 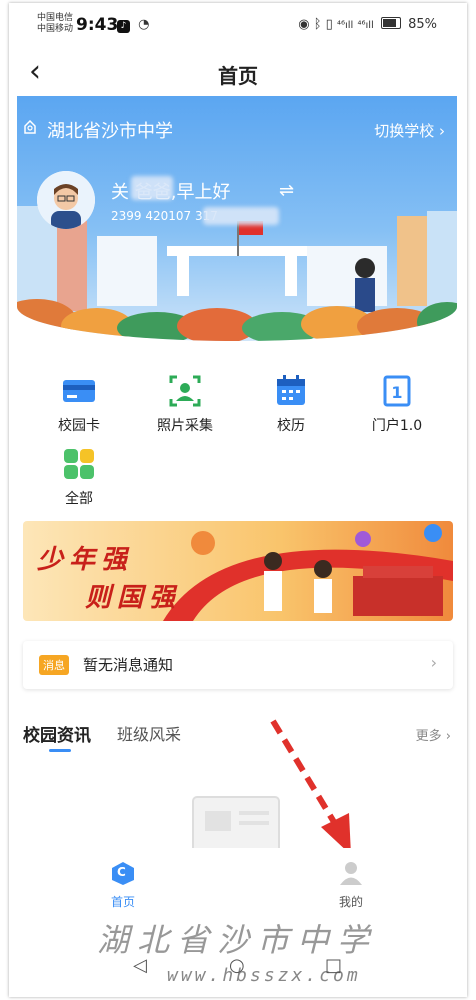 I want to click on page-title: 首页, so click(x=238, y=76).